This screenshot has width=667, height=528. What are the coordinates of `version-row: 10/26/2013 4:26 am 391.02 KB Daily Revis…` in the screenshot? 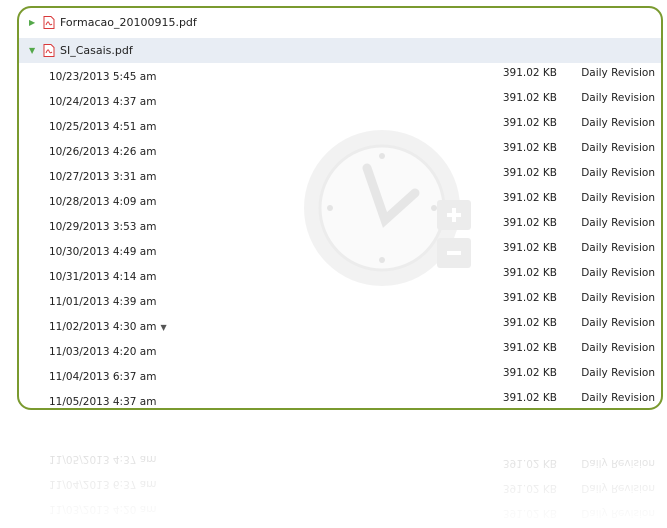 It's located at (340, 150).